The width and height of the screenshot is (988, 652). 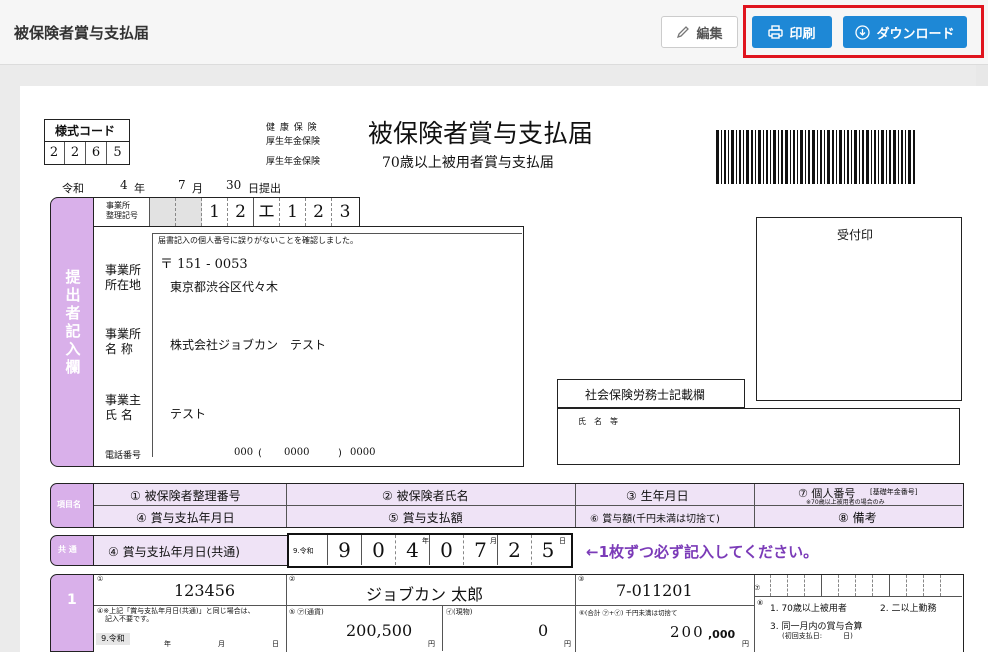 What do you see at coordinates (292, 579) in the screenshot?
I see `field-2-no: ②` at bounding box center [292, 579].